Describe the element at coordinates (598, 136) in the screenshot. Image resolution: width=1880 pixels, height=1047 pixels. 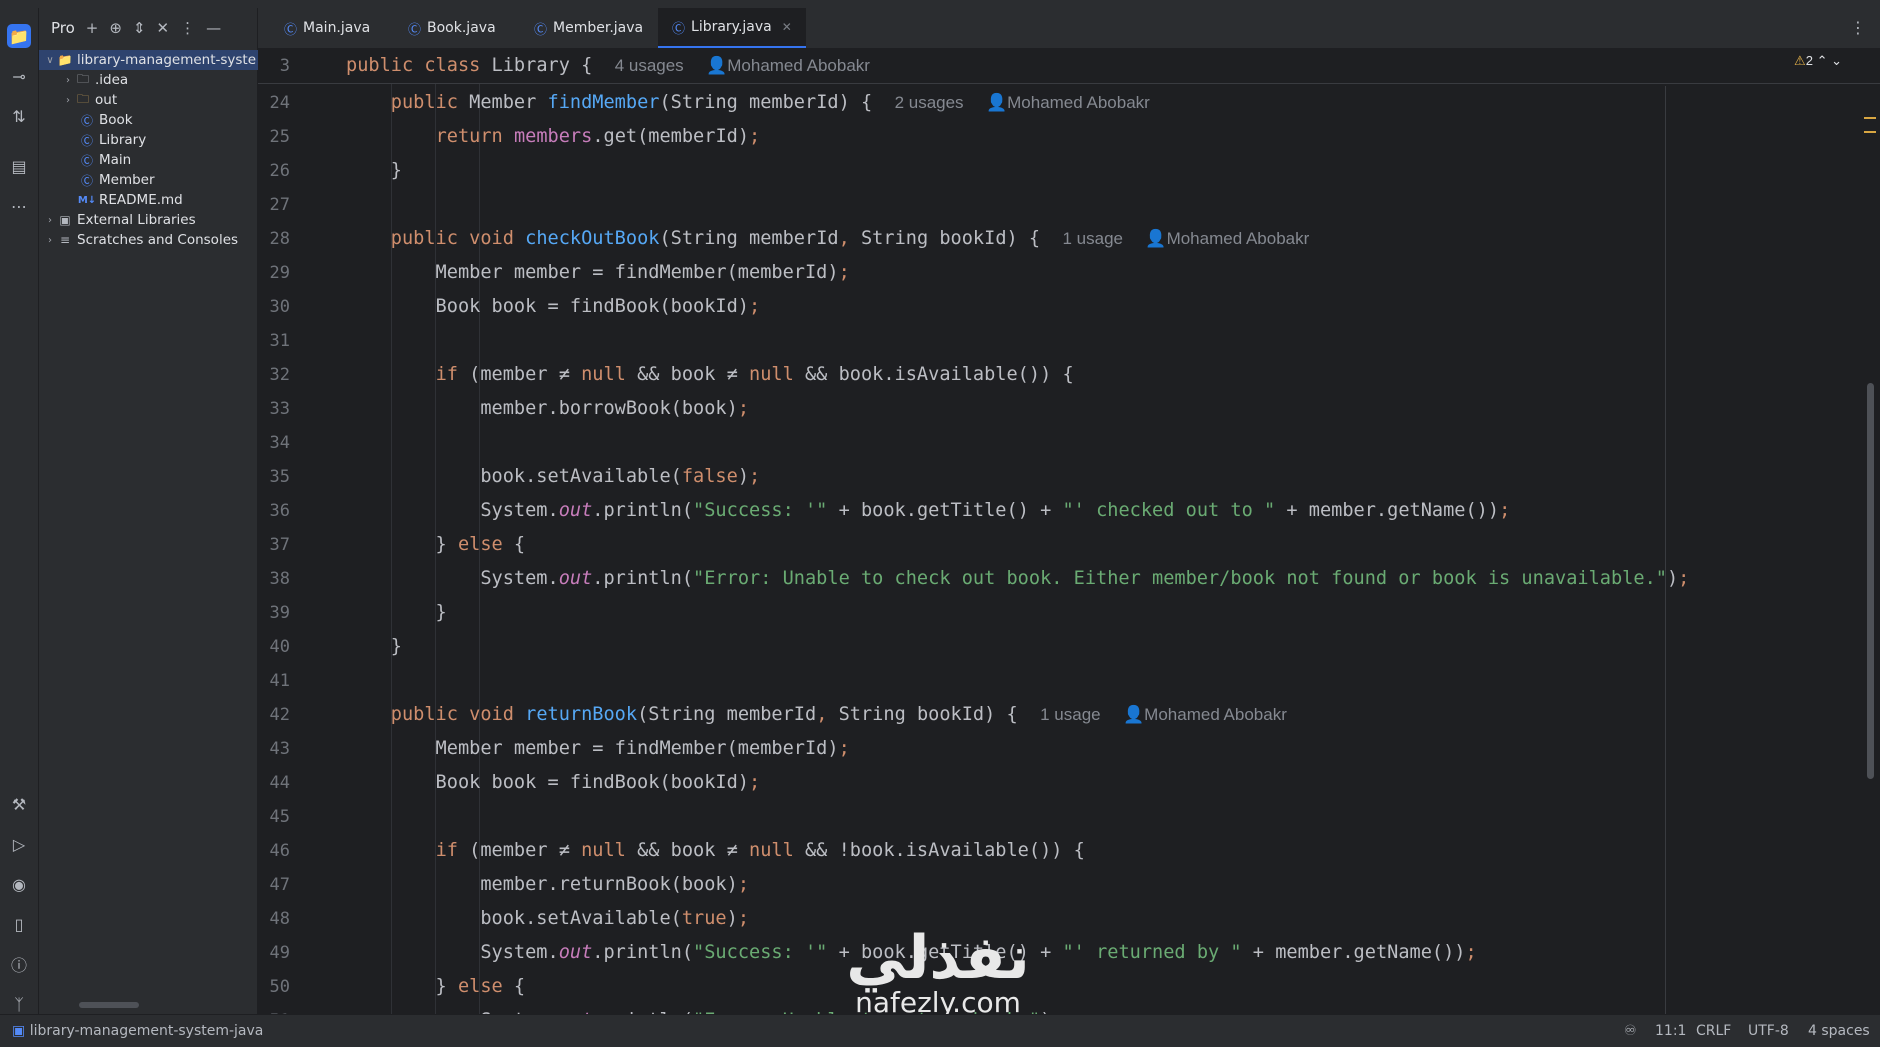
I see `code-line: return members.get(memberId);` at that location.